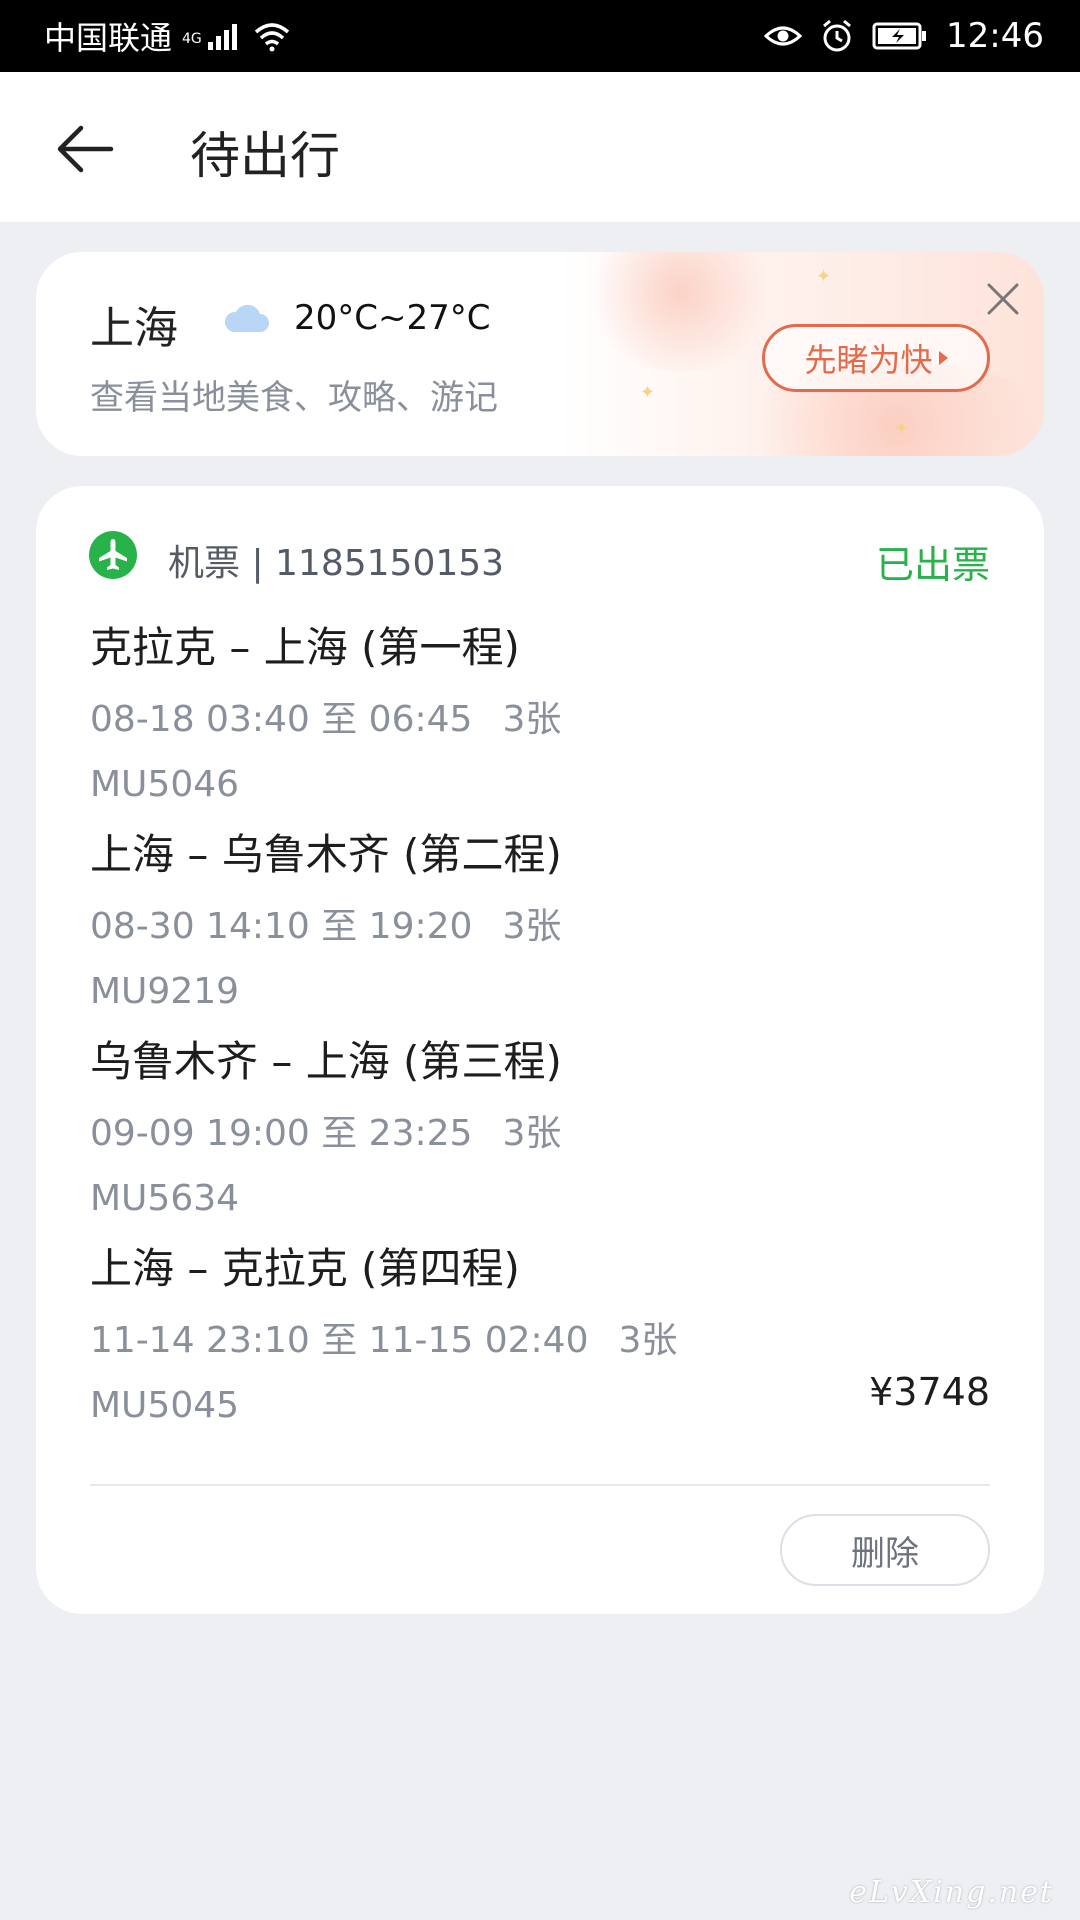 Image resolution: width=1080 pixels, height=1920 pixels. What do you see at coordinates (326, 854) in the screenshot?
I see `leg-route: 上海 – 乌鲁木齐 (第二程)` at bounding box center [326, 854].